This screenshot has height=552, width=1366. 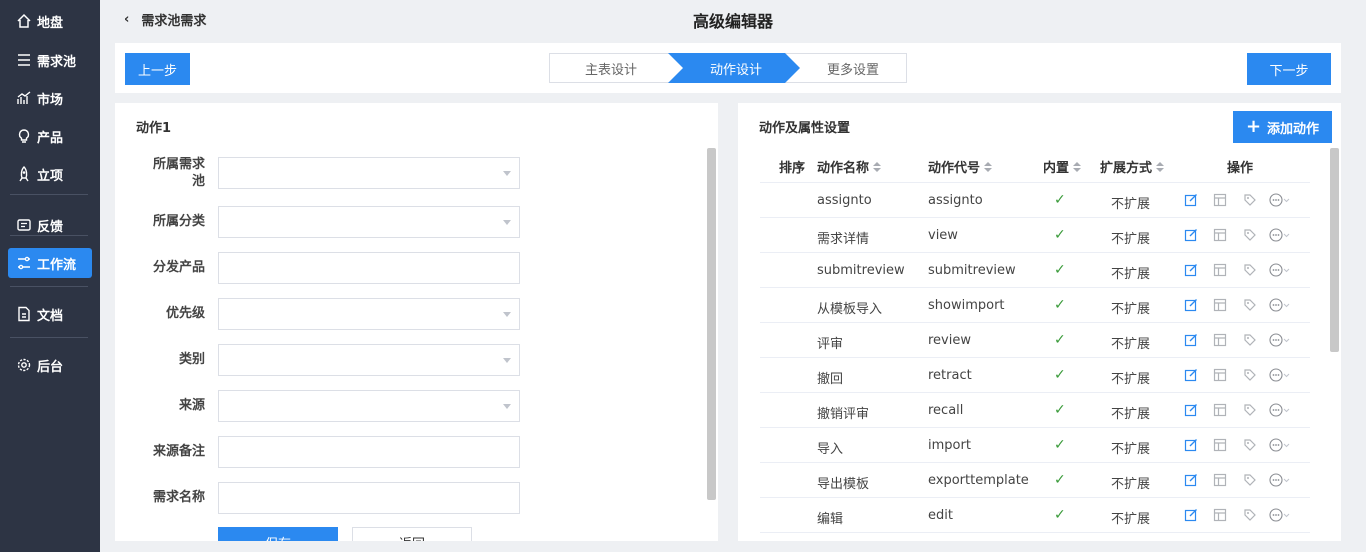 What do you see at coordinates (853, 68) in the screenshot?
I see `step-more-settings: 更多设置` at bounding box center [853, 68].